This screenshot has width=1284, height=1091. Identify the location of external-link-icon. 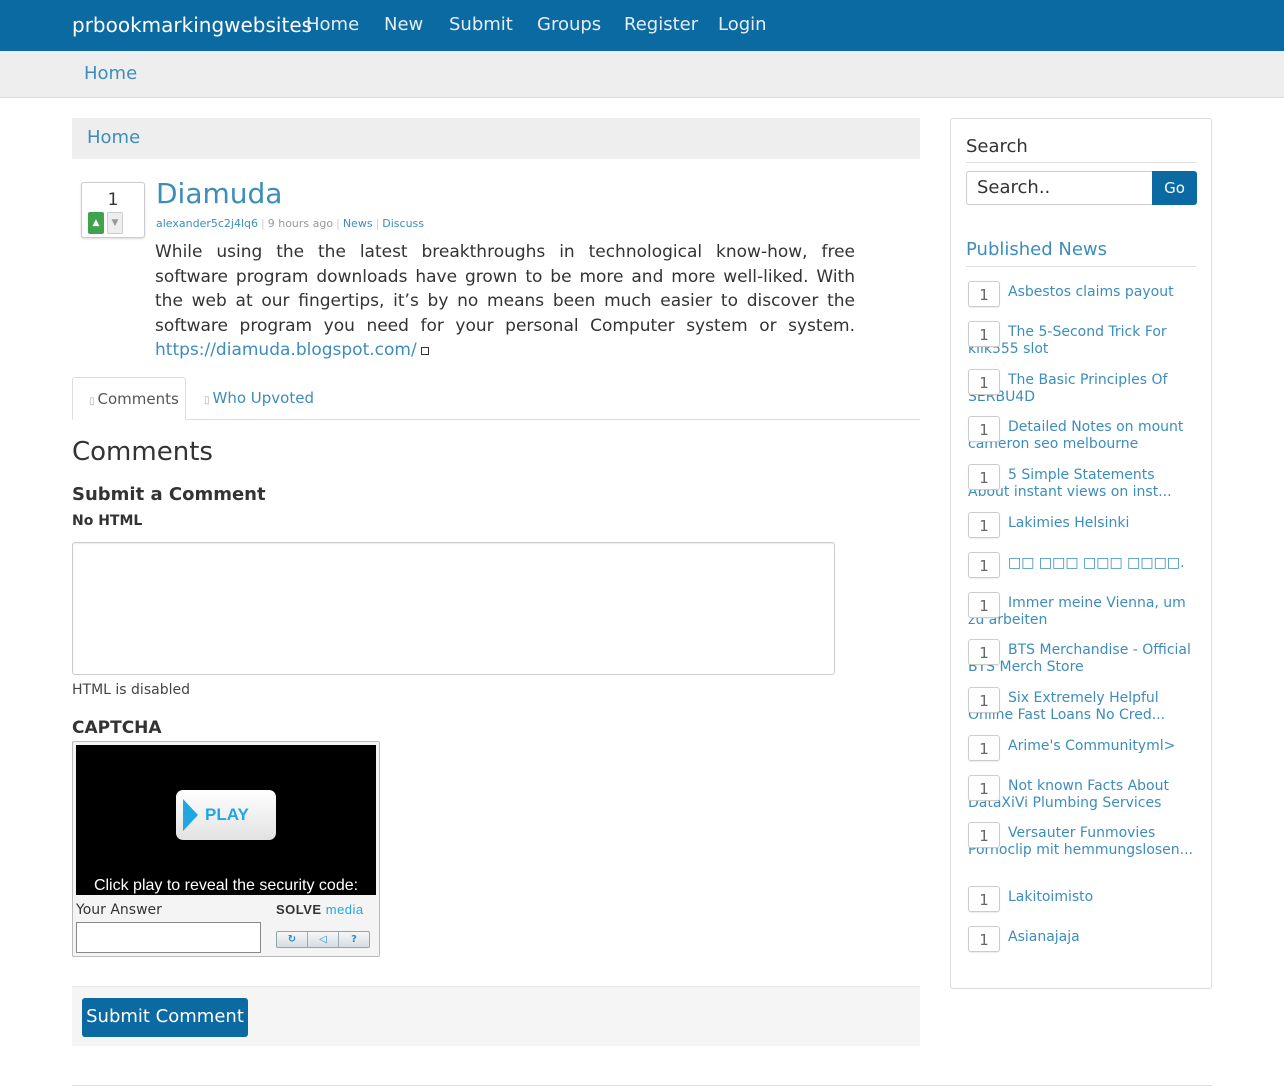
(424, 351).